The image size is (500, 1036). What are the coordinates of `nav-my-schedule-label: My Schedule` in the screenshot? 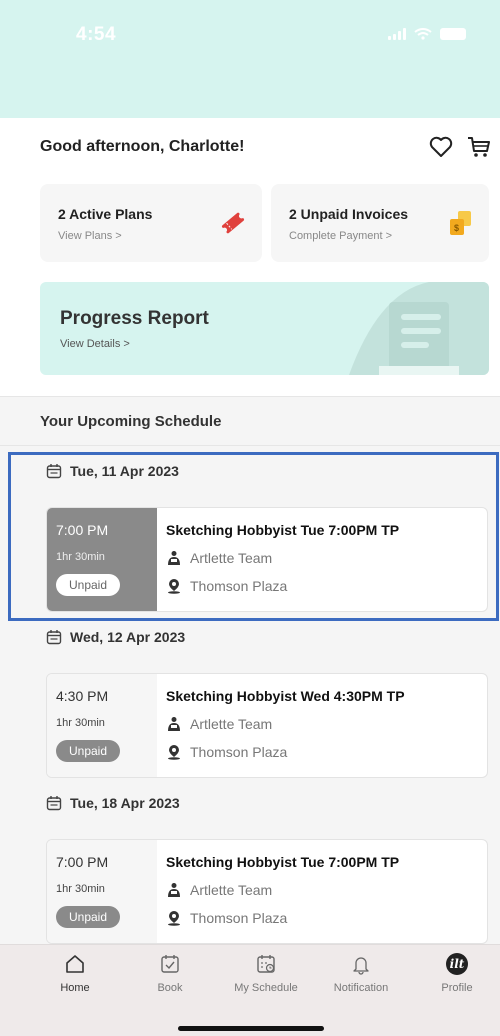 It's located at (266, 988).